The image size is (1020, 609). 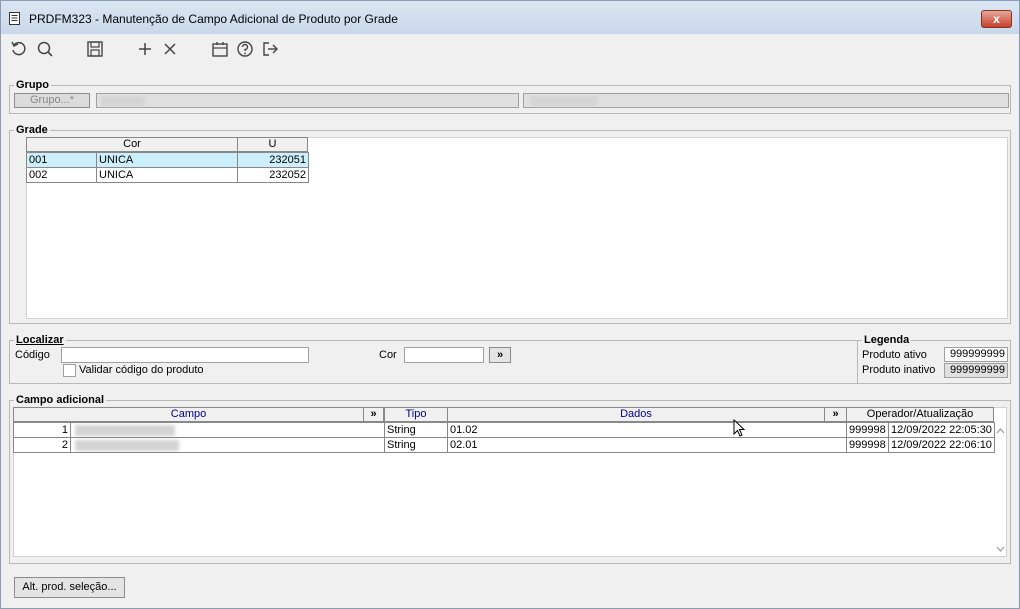 I want to click on calendar-icon, so click(x=220, y=49).